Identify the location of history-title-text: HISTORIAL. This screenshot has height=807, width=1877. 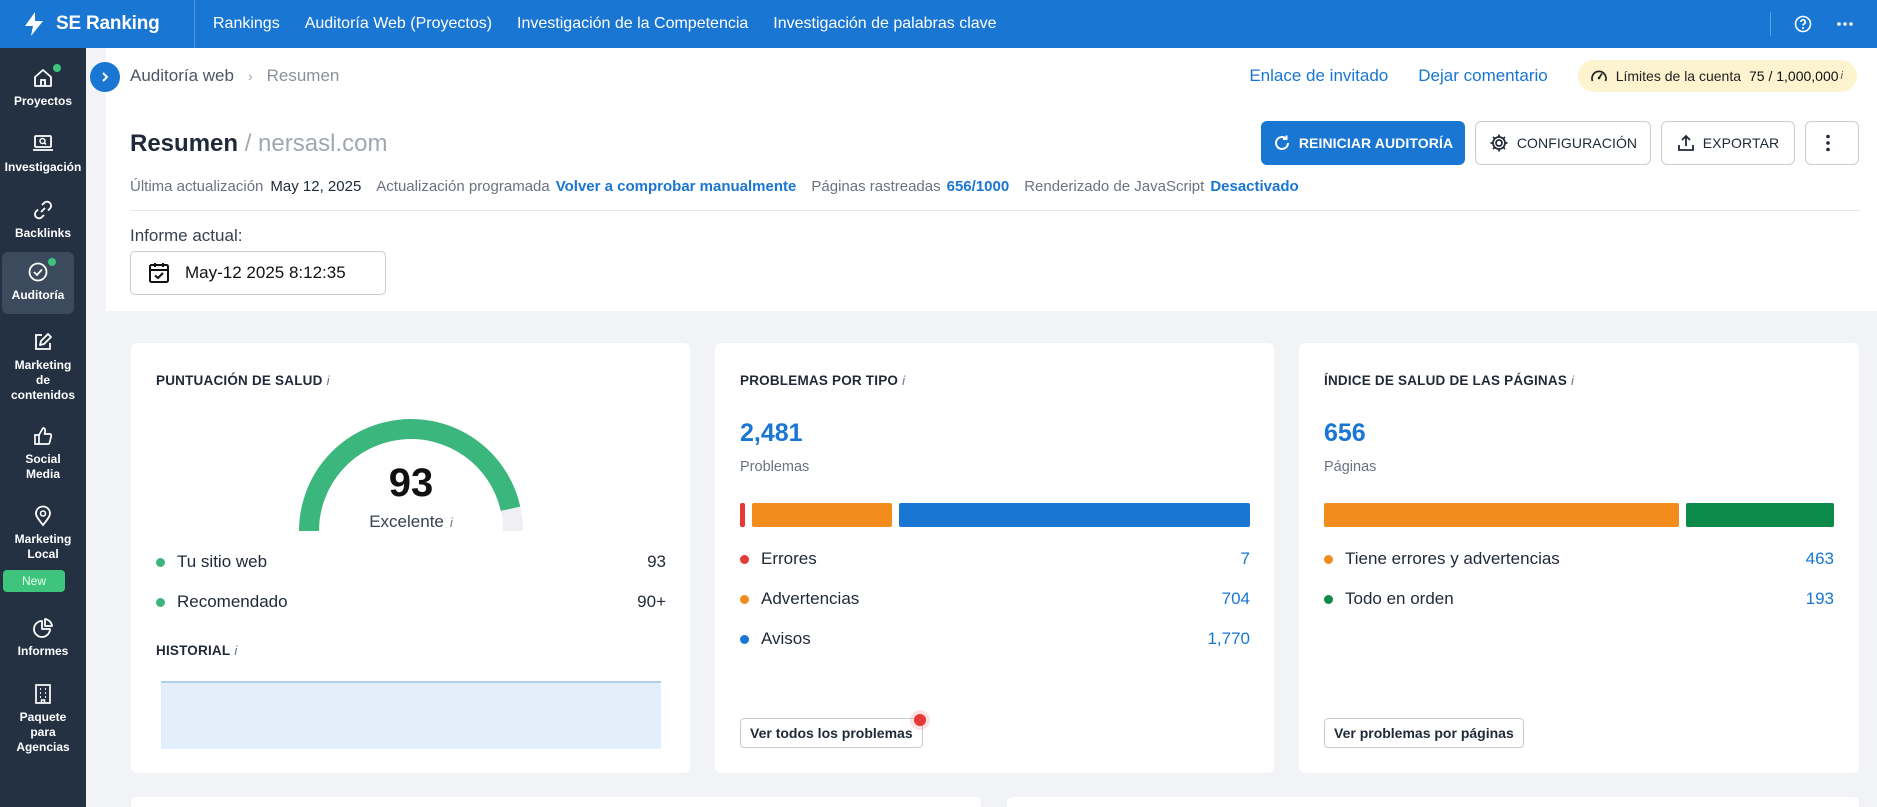
(193, 650).